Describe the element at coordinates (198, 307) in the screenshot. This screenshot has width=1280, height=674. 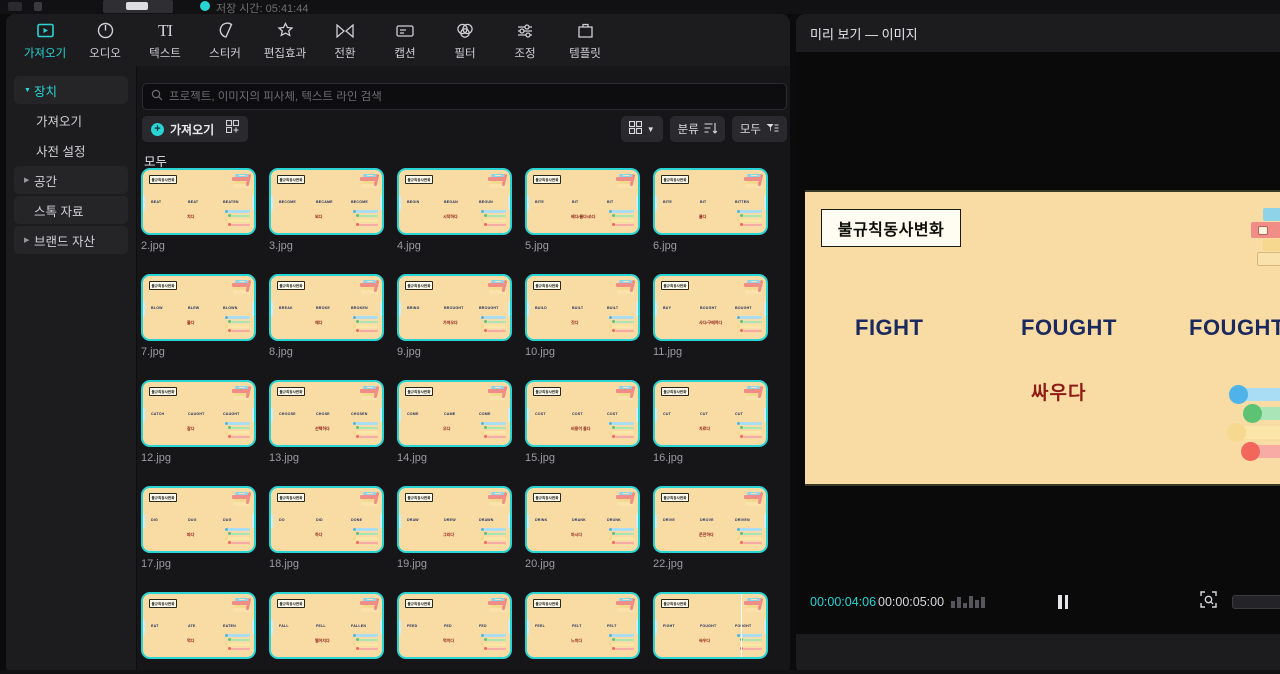
I see `media-thumbnail: 불규칙동사변화 BLOW BLEW BLOWN 불다` at that location.